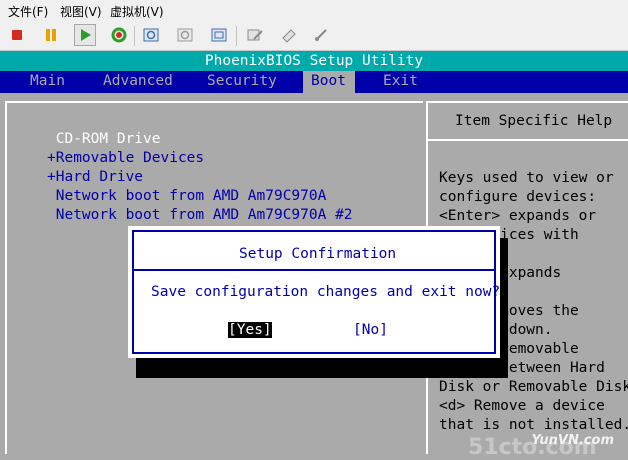 This screenshot has height=460, width=628. What do you see at coordinates (533, 425) in the screenshot?
I see `help-line: that is not installed.` at bounding box center [533, 425].